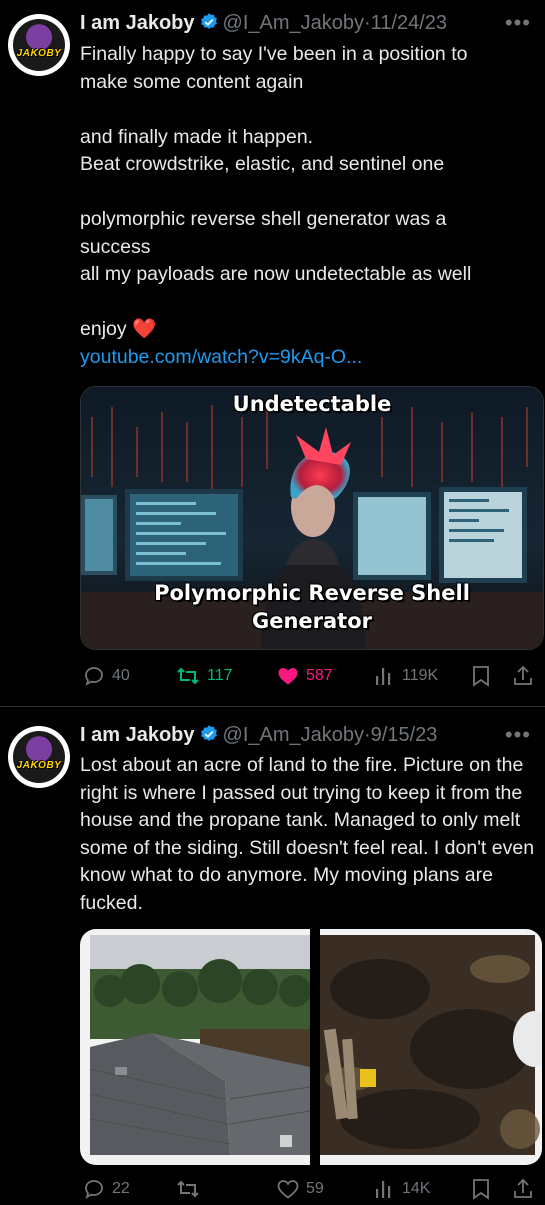  I want to click on like-count: 587, so click(319, 675).